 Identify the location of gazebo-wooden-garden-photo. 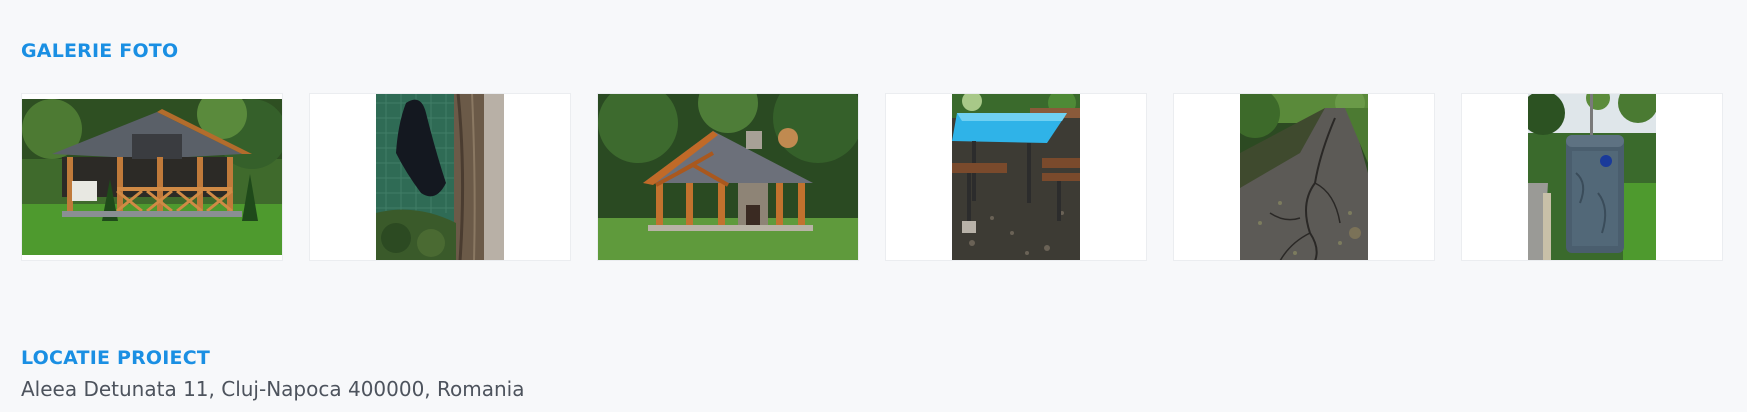
(152, 177).